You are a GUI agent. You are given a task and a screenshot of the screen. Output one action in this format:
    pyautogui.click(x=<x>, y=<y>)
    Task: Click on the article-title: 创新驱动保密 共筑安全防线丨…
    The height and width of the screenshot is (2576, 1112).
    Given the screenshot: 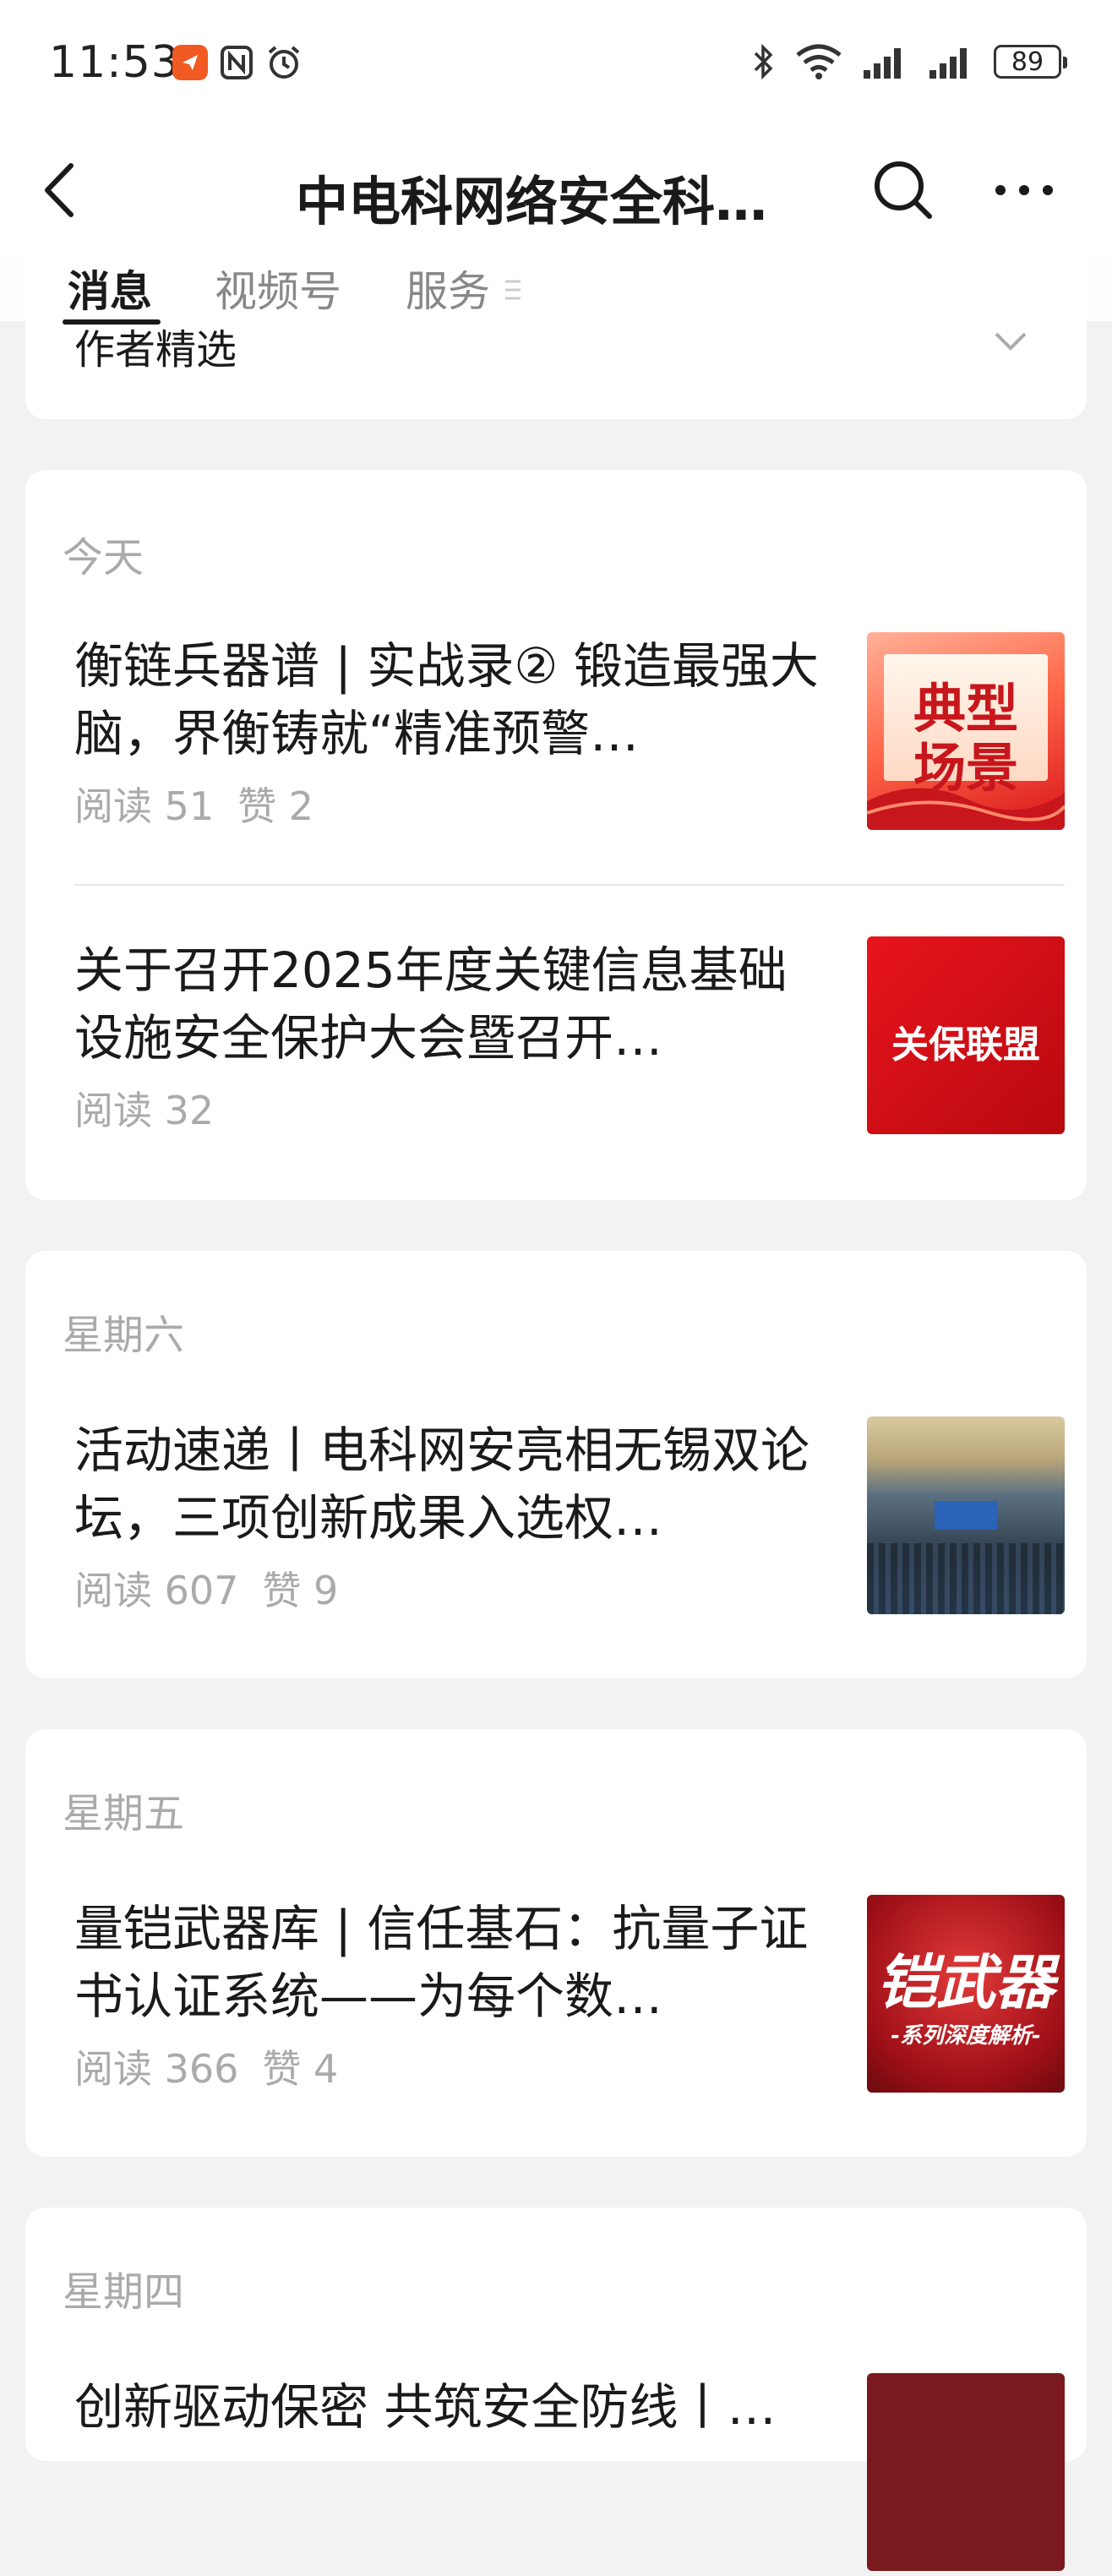 What is the action you would take?
    pyautogui.click(x=425, y=2407)
    